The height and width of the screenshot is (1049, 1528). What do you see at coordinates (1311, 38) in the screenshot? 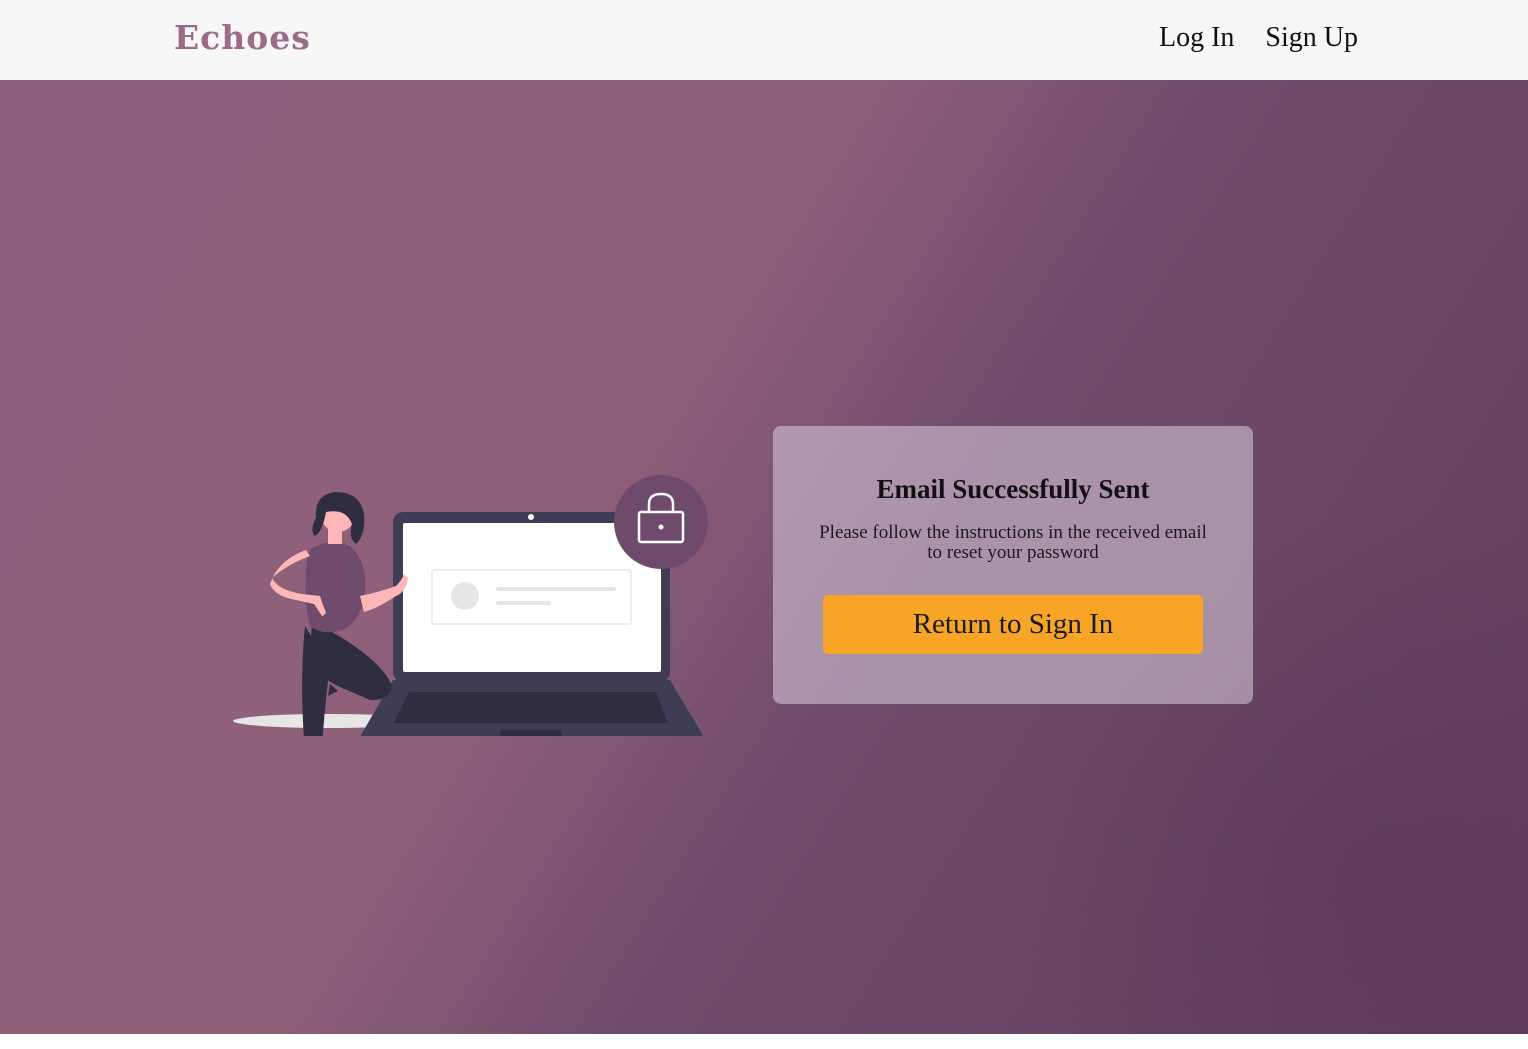
I see `signup-link: Sign Up` at bounding box center [1311, 38].